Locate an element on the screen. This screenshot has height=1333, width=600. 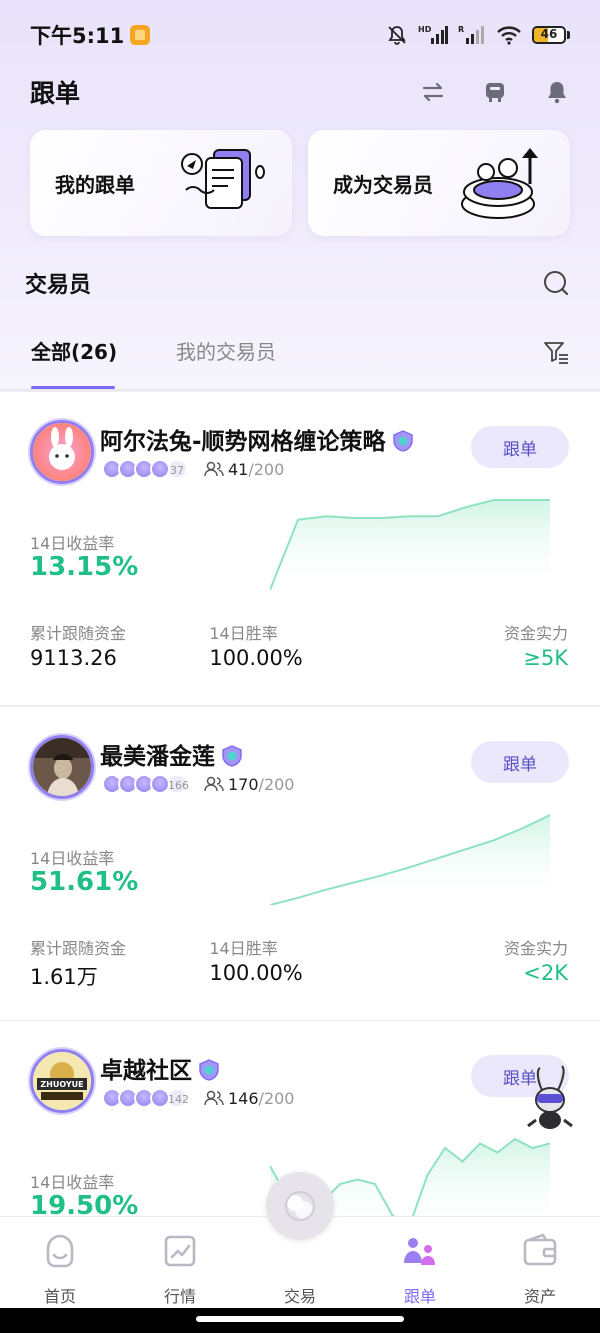
trade-button is located at coordinates (300, 1206).